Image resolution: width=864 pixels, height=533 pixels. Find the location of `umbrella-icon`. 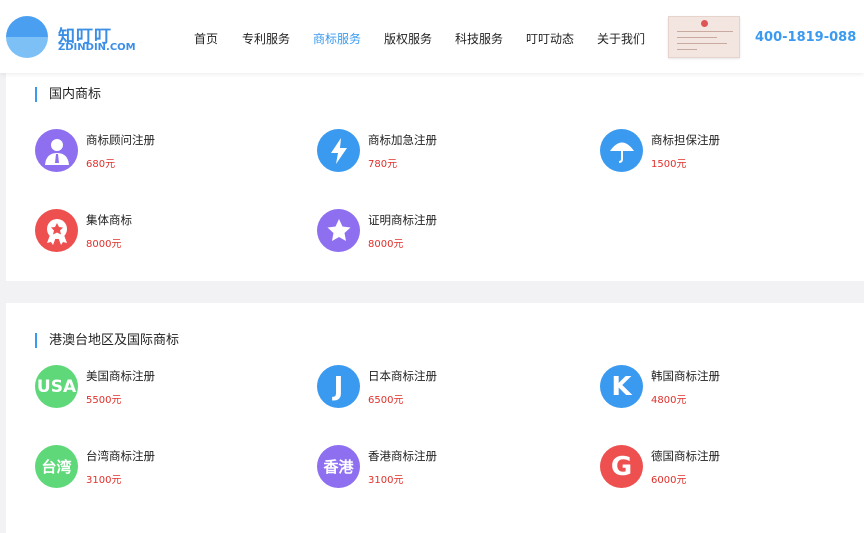

umbrella-icon is located at coordinates (621, 150).